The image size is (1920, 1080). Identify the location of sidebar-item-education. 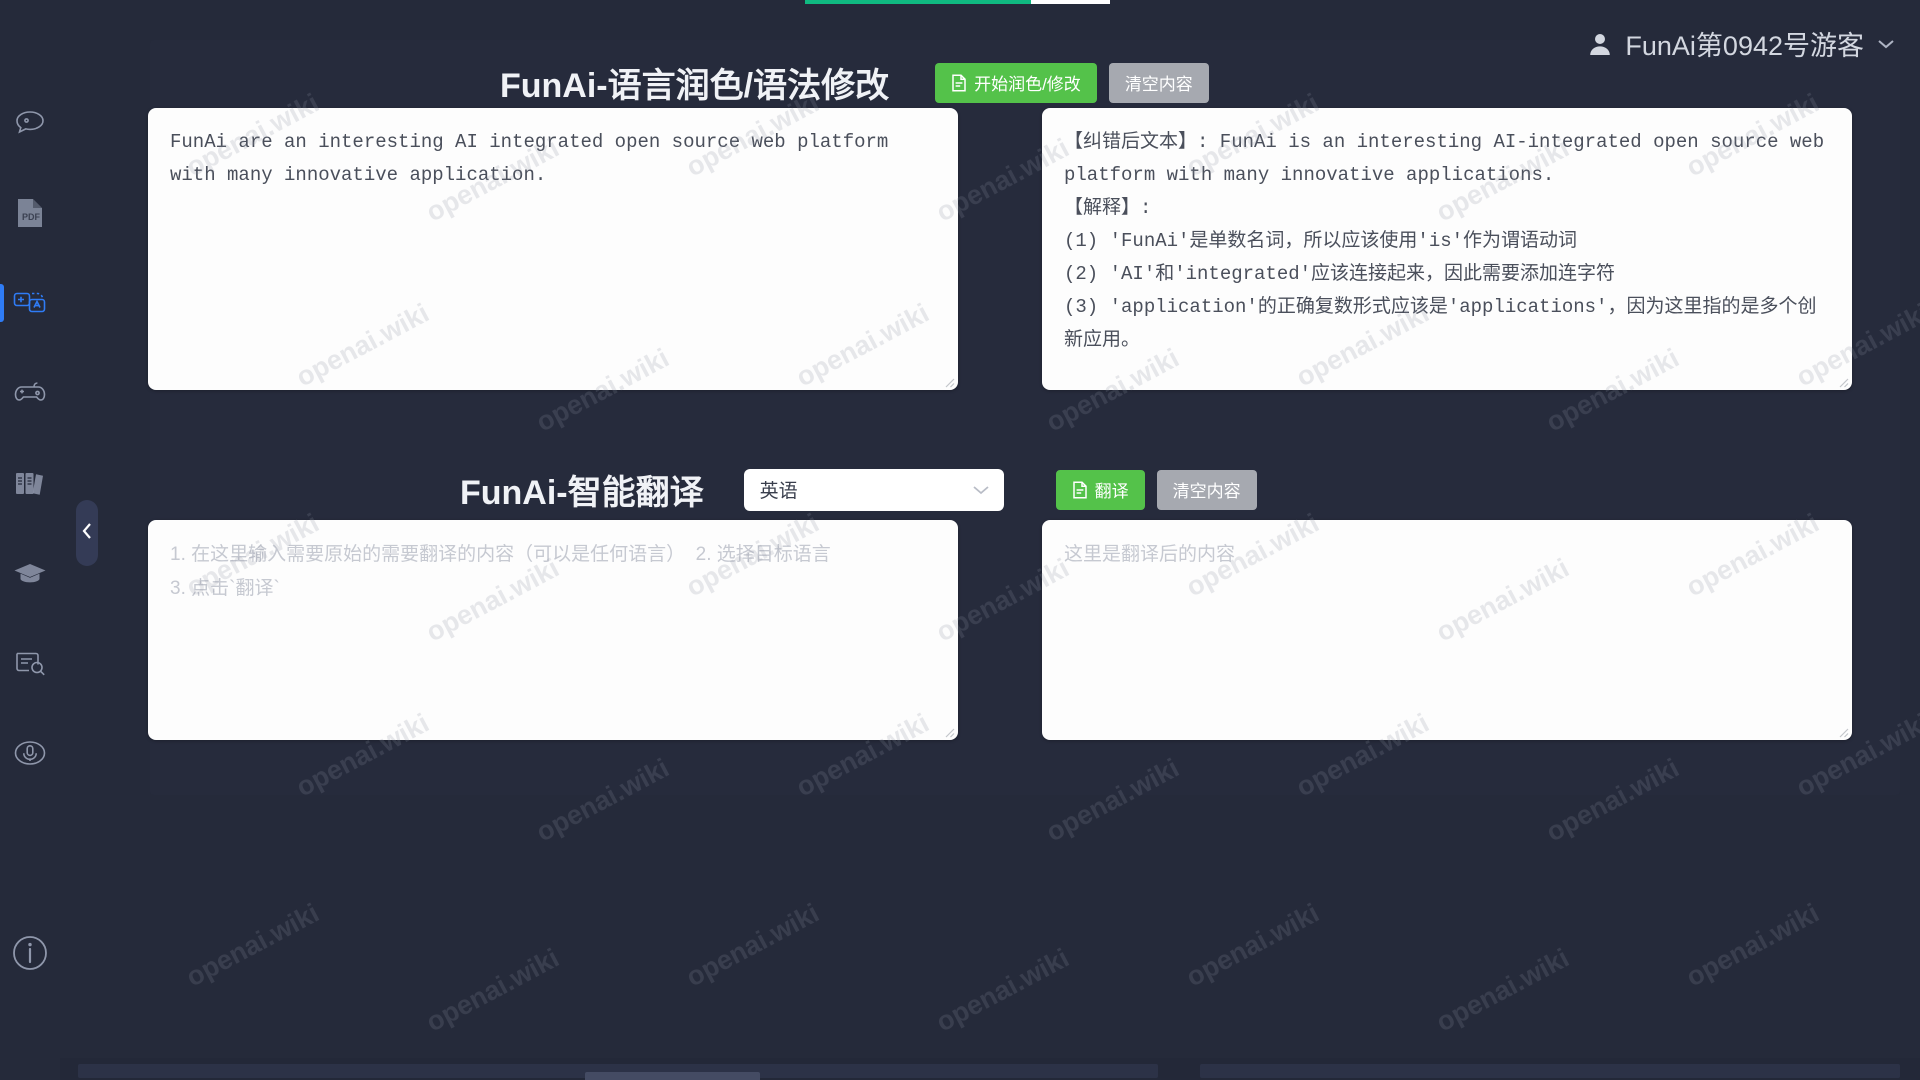
(30, 573).